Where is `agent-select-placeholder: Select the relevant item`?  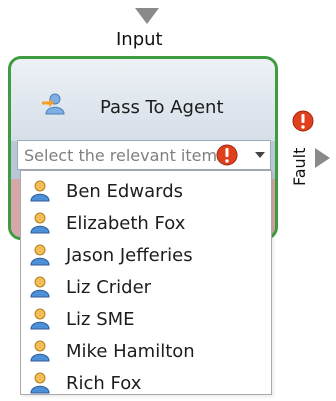 agent-select-placeholder: Select the relevant item is located at coordinates (121, 155).